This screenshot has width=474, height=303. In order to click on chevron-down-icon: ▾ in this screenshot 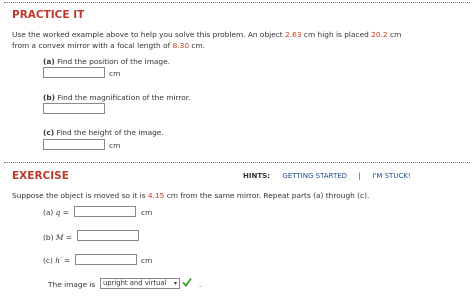, I will do `click(175, 283)`.